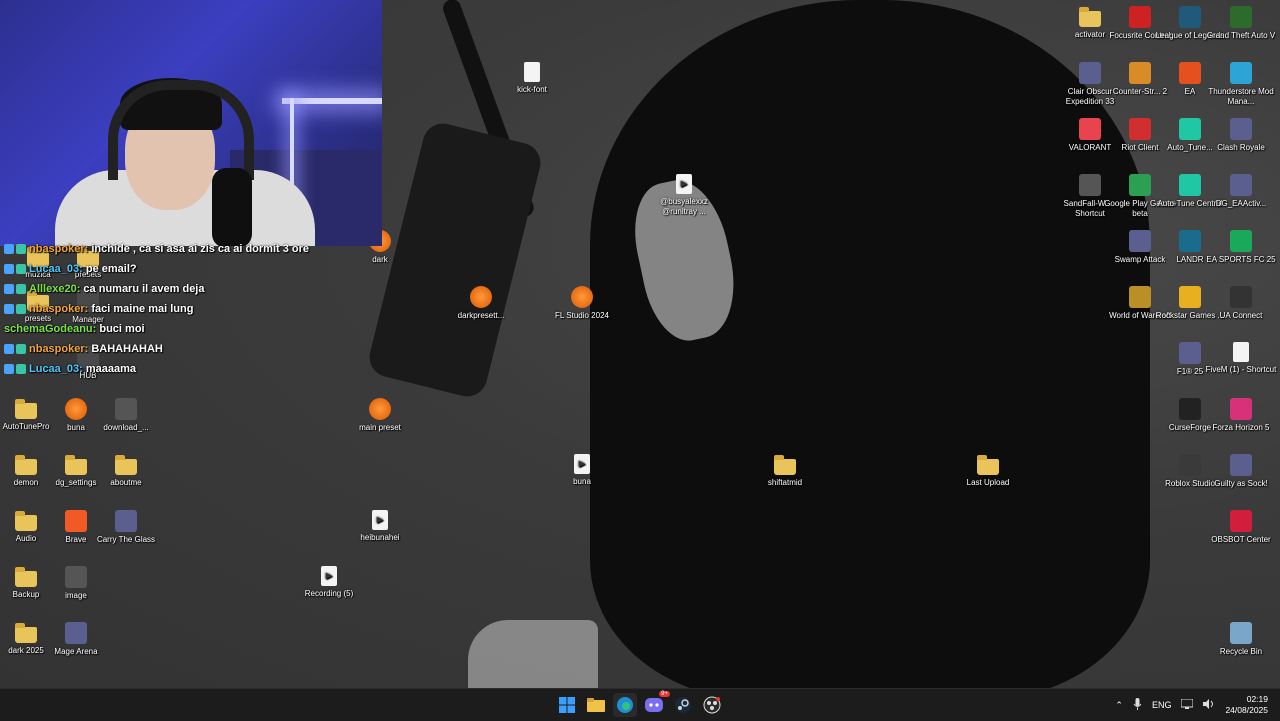  I want to click on file-explorer-icon, so click(596, 705).